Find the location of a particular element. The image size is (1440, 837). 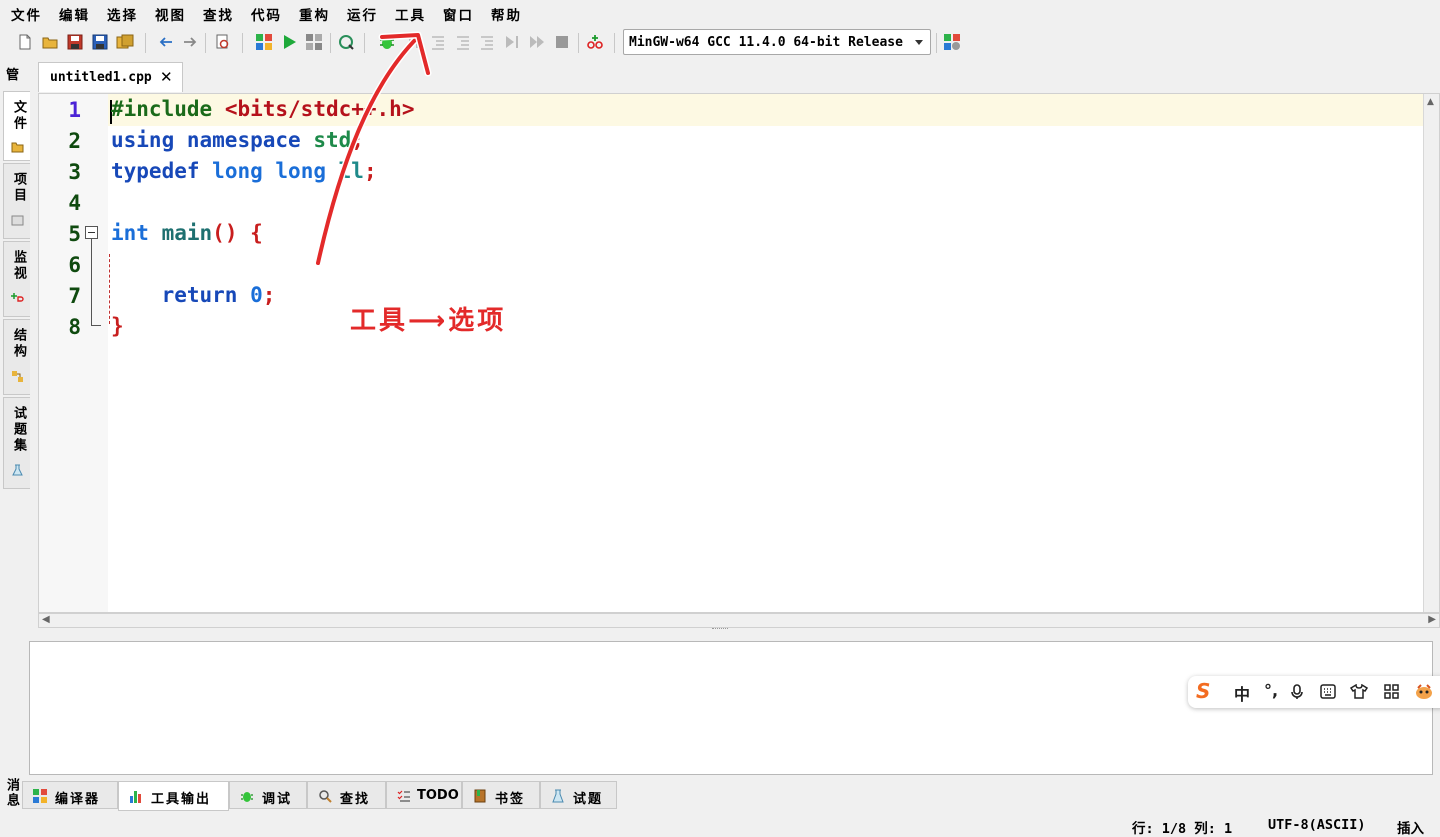

horizontal-scrollbar: ◀ ▶ is located at coordinates (739, 620).